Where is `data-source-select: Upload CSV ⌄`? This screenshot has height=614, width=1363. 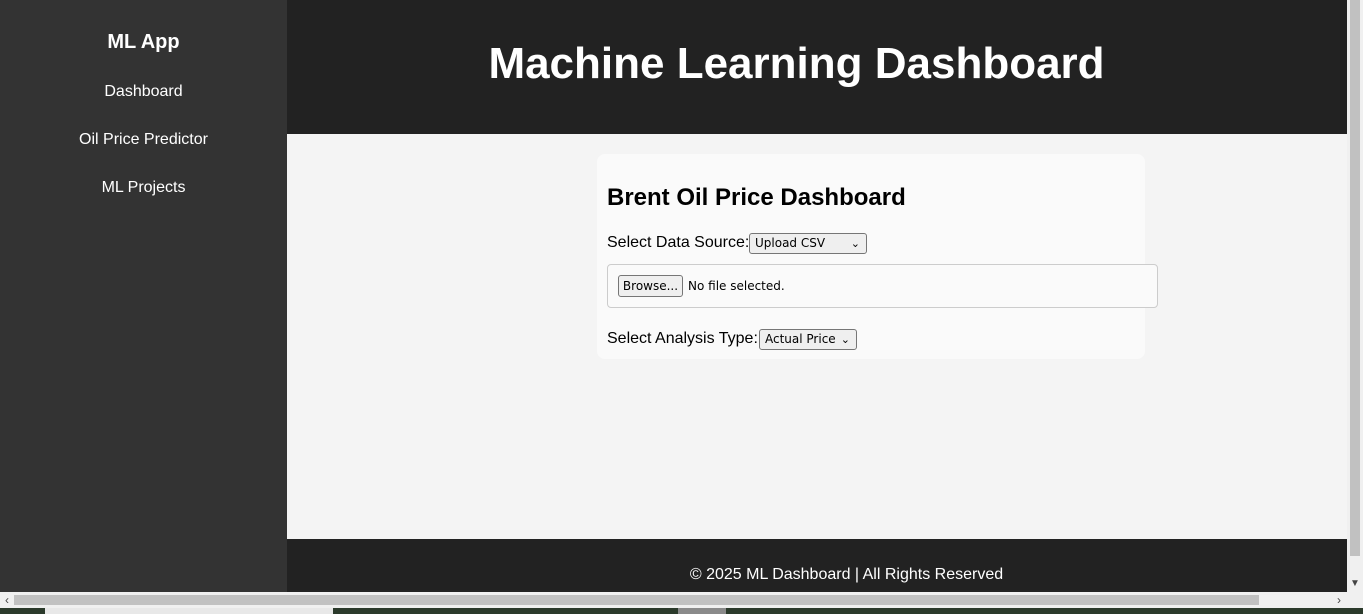
data-source-select: Upload CSV ⌄ is located at coordinates (808, 243).